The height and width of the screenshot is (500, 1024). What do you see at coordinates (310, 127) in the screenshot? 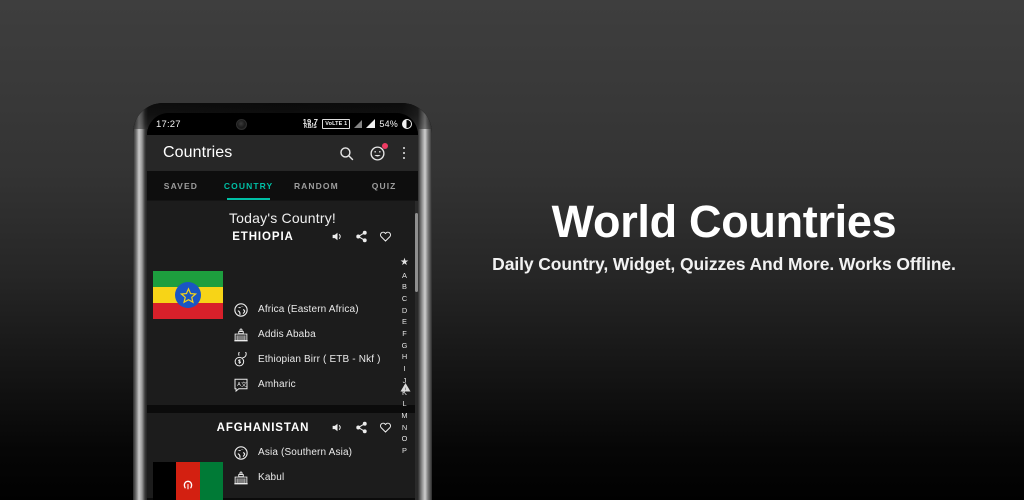
I see `network-speed-unit: KB/S` at bounding box center [310, 127].